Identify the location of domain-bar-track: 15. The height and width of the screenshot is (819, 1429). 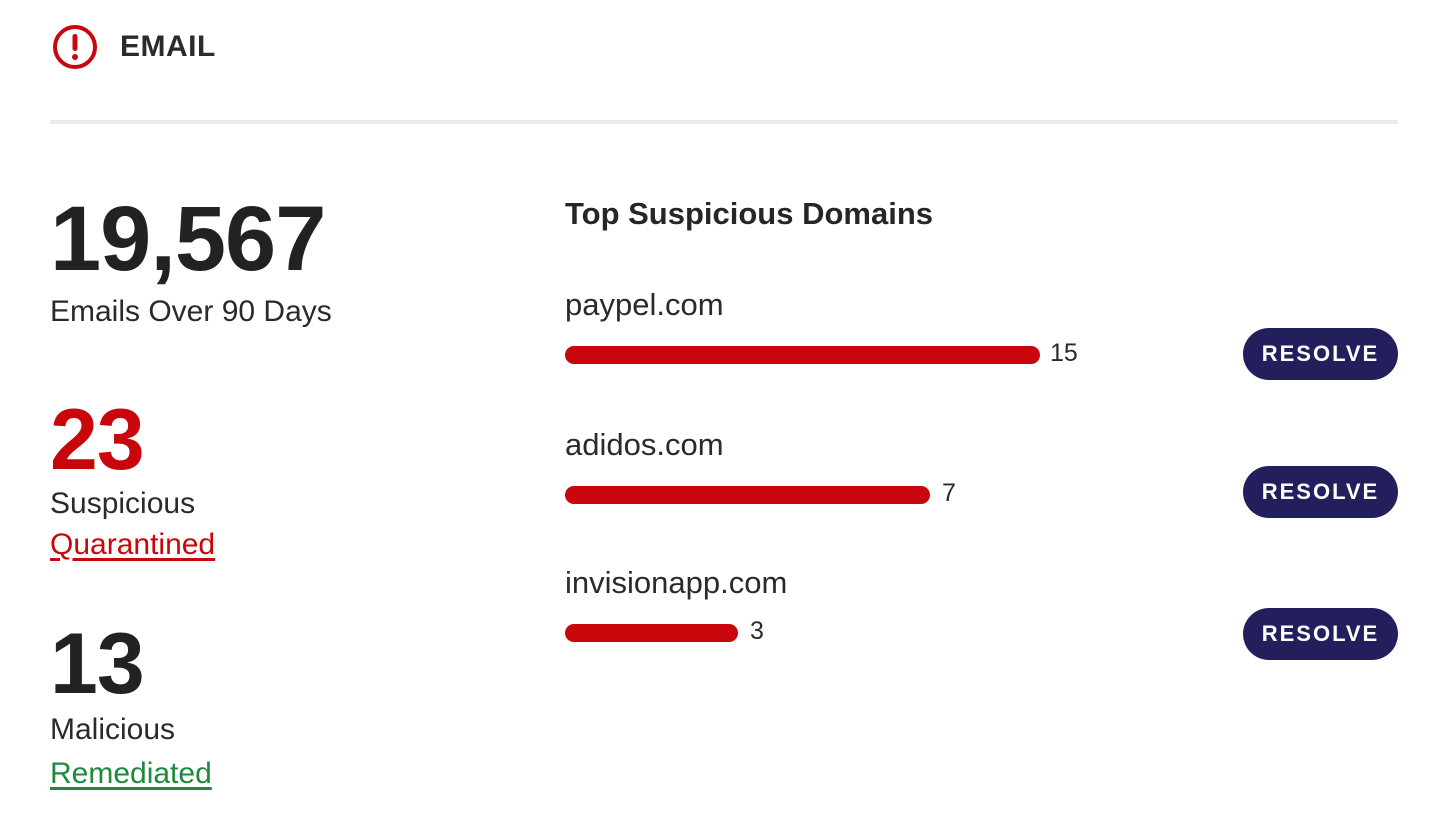
(885, 353).